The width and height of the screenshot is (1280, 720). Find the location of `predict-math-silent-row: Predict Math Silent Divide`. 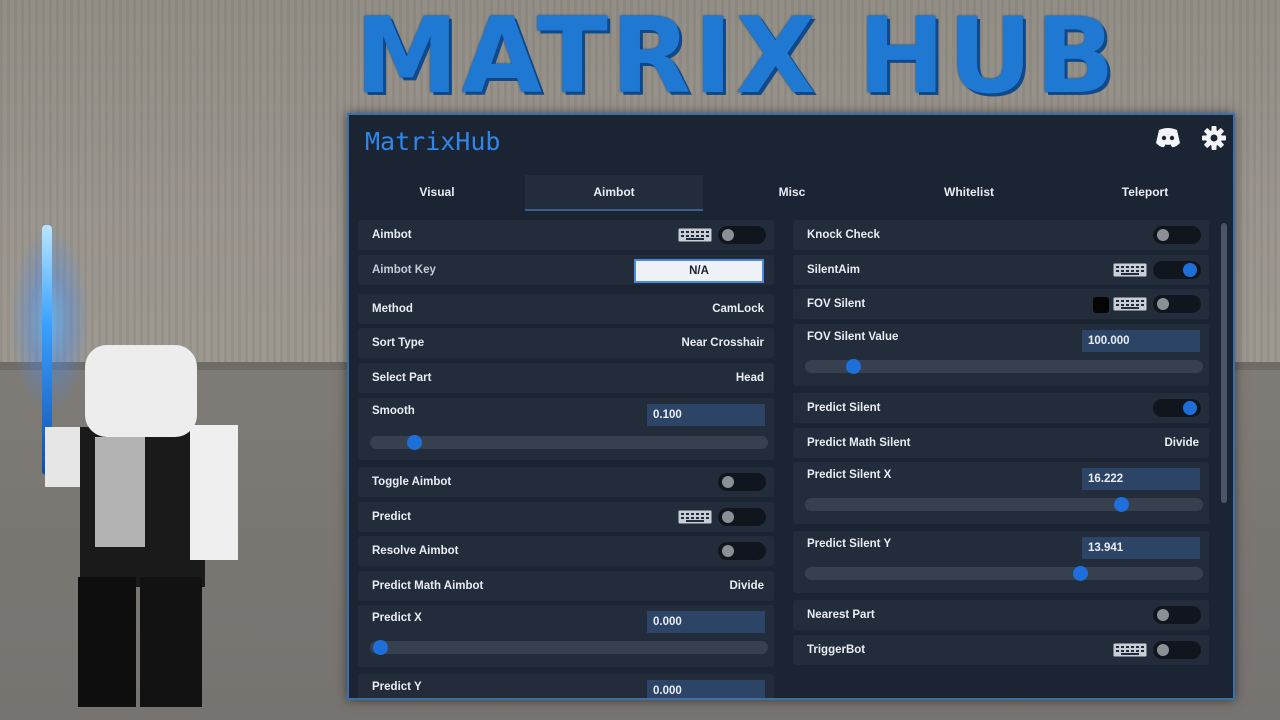

predict-math-silent-row: Predict Math Silent Divide is located at coordinates (1001, 443).